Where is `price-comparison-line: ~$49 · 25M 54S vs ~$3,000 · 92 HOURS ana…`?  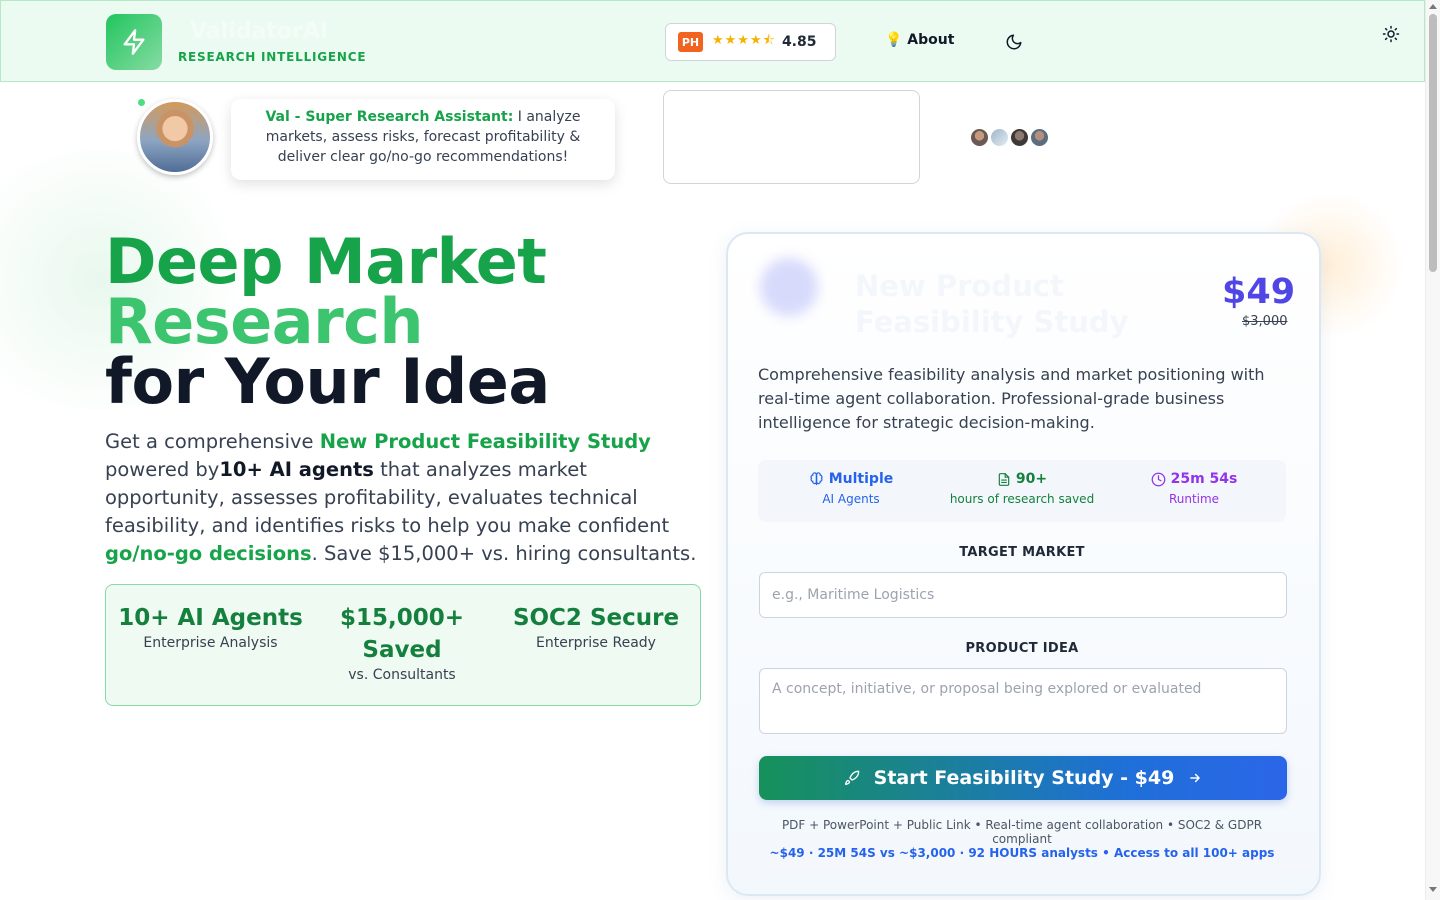 price-comparison-line: ~$49 · 25M 54S vs ~$3,000 · 92 HOURS ana… is located at coordinates (1022, 853).